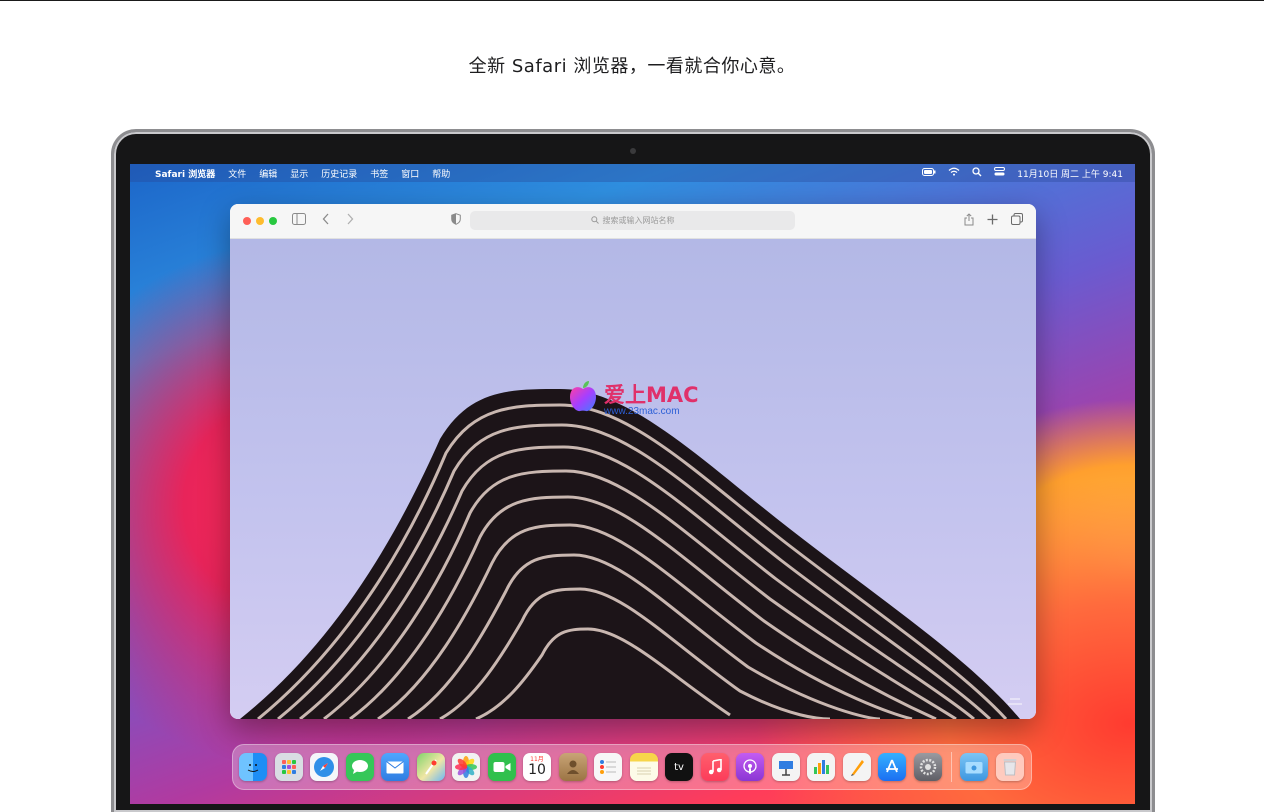 The height and width of the screenshot is (812, 1264). I want to click on dock: 11月 10 tv, so click(632, 767).